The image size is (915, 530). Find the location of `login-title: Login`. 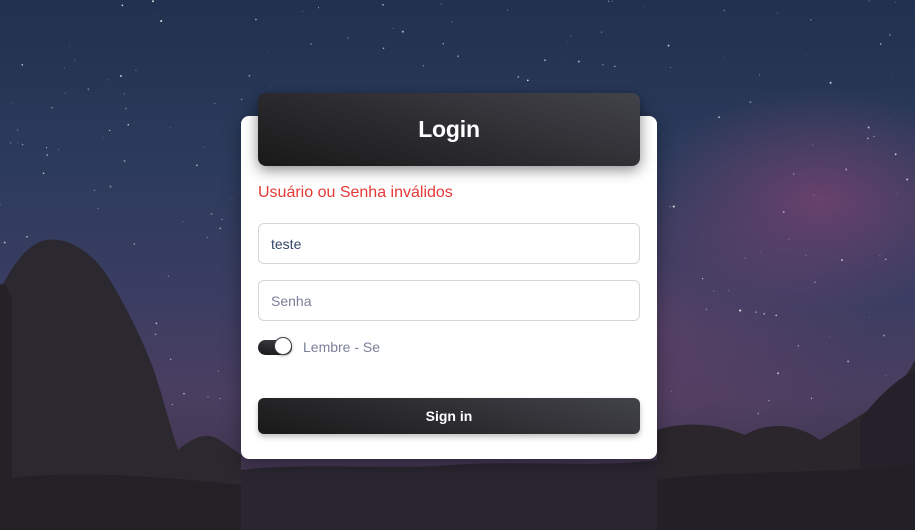

login-title: Login is located at coordinates (449, 129).